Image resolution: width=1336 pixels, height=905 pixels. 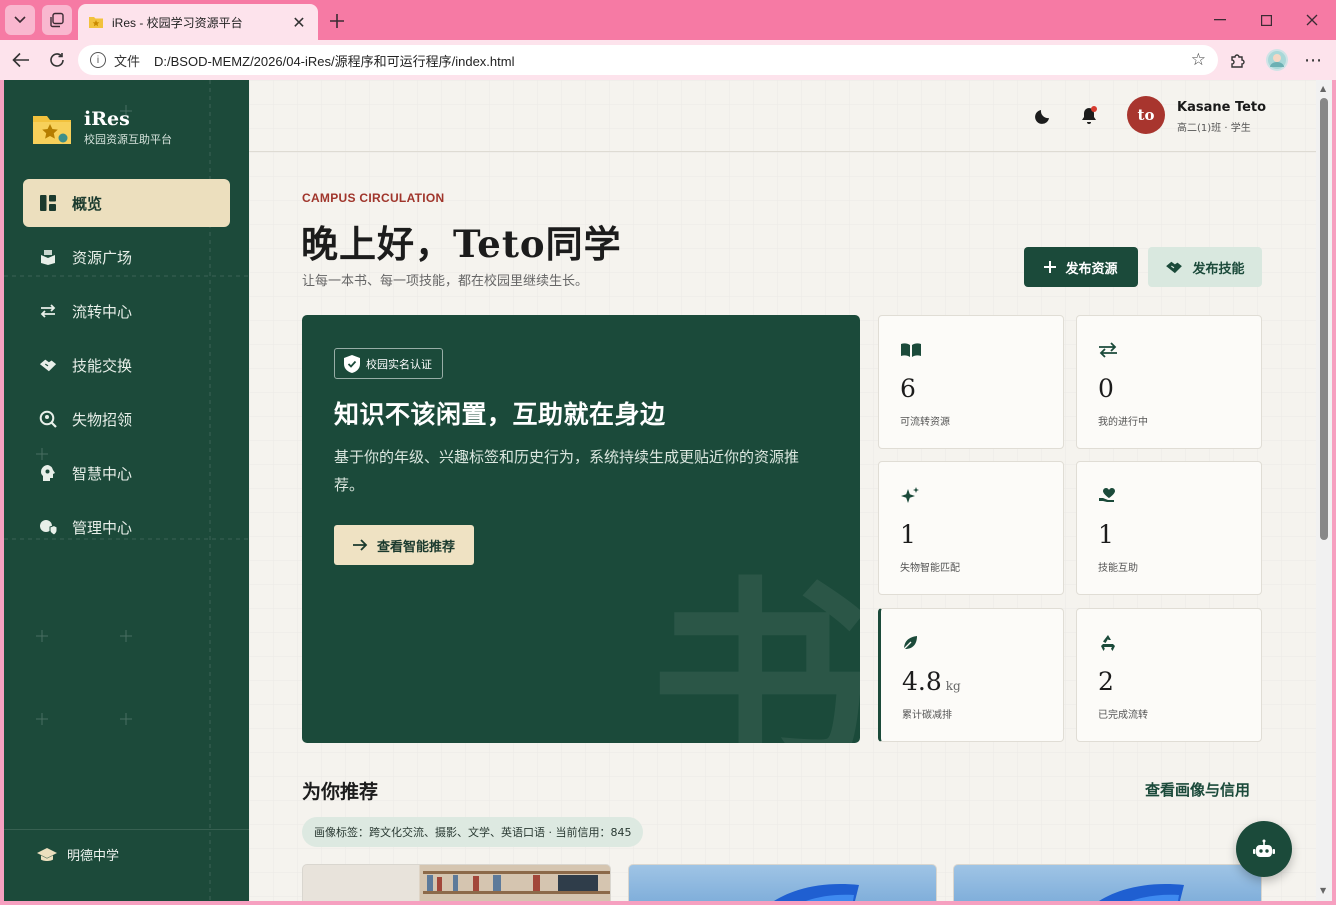 What do you see at coordinates (399, 364) in the screenshot?
I see `verified-badge-label: 校园实名认证` at bounding box center [399, 364].